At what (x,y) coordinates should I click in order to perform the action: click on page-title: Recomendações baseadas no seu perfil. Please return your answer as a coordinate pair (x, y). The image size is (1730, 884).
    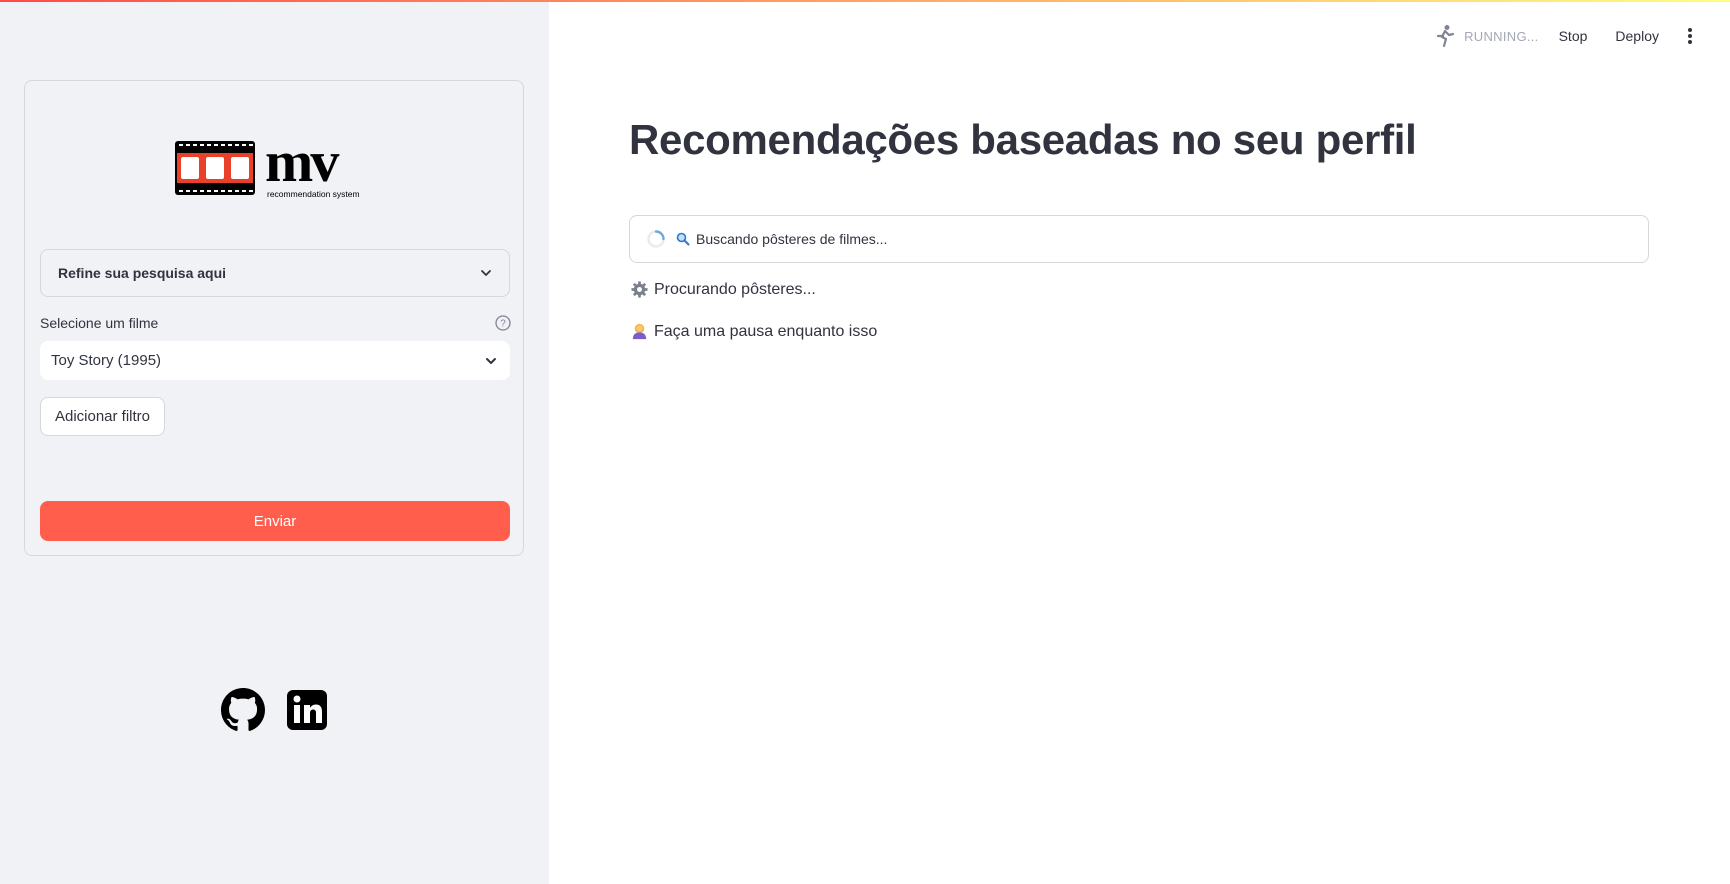
    Looking at the image, I should click on (1023, 139).